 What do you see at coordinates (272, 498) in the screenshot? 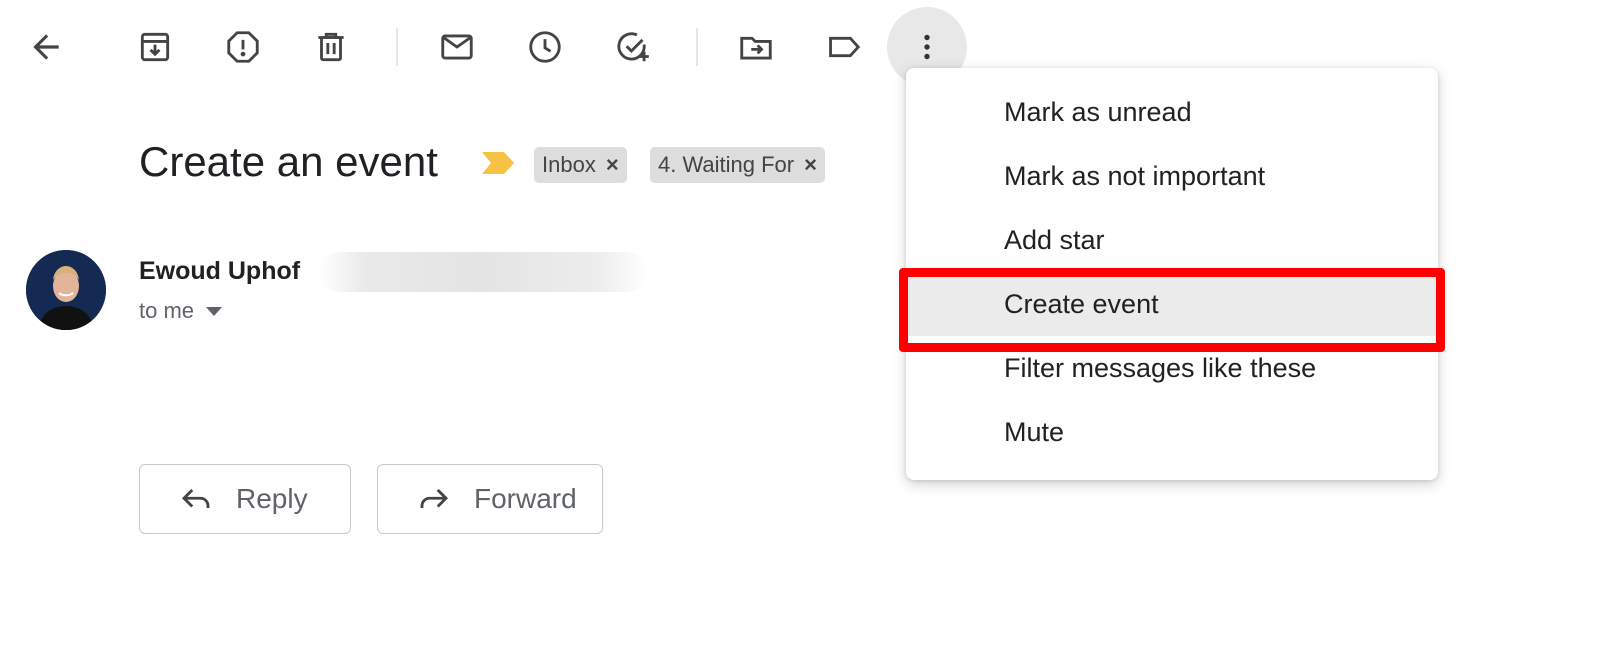
I see `reply-label: Reply` at bounding box center [272, 498].